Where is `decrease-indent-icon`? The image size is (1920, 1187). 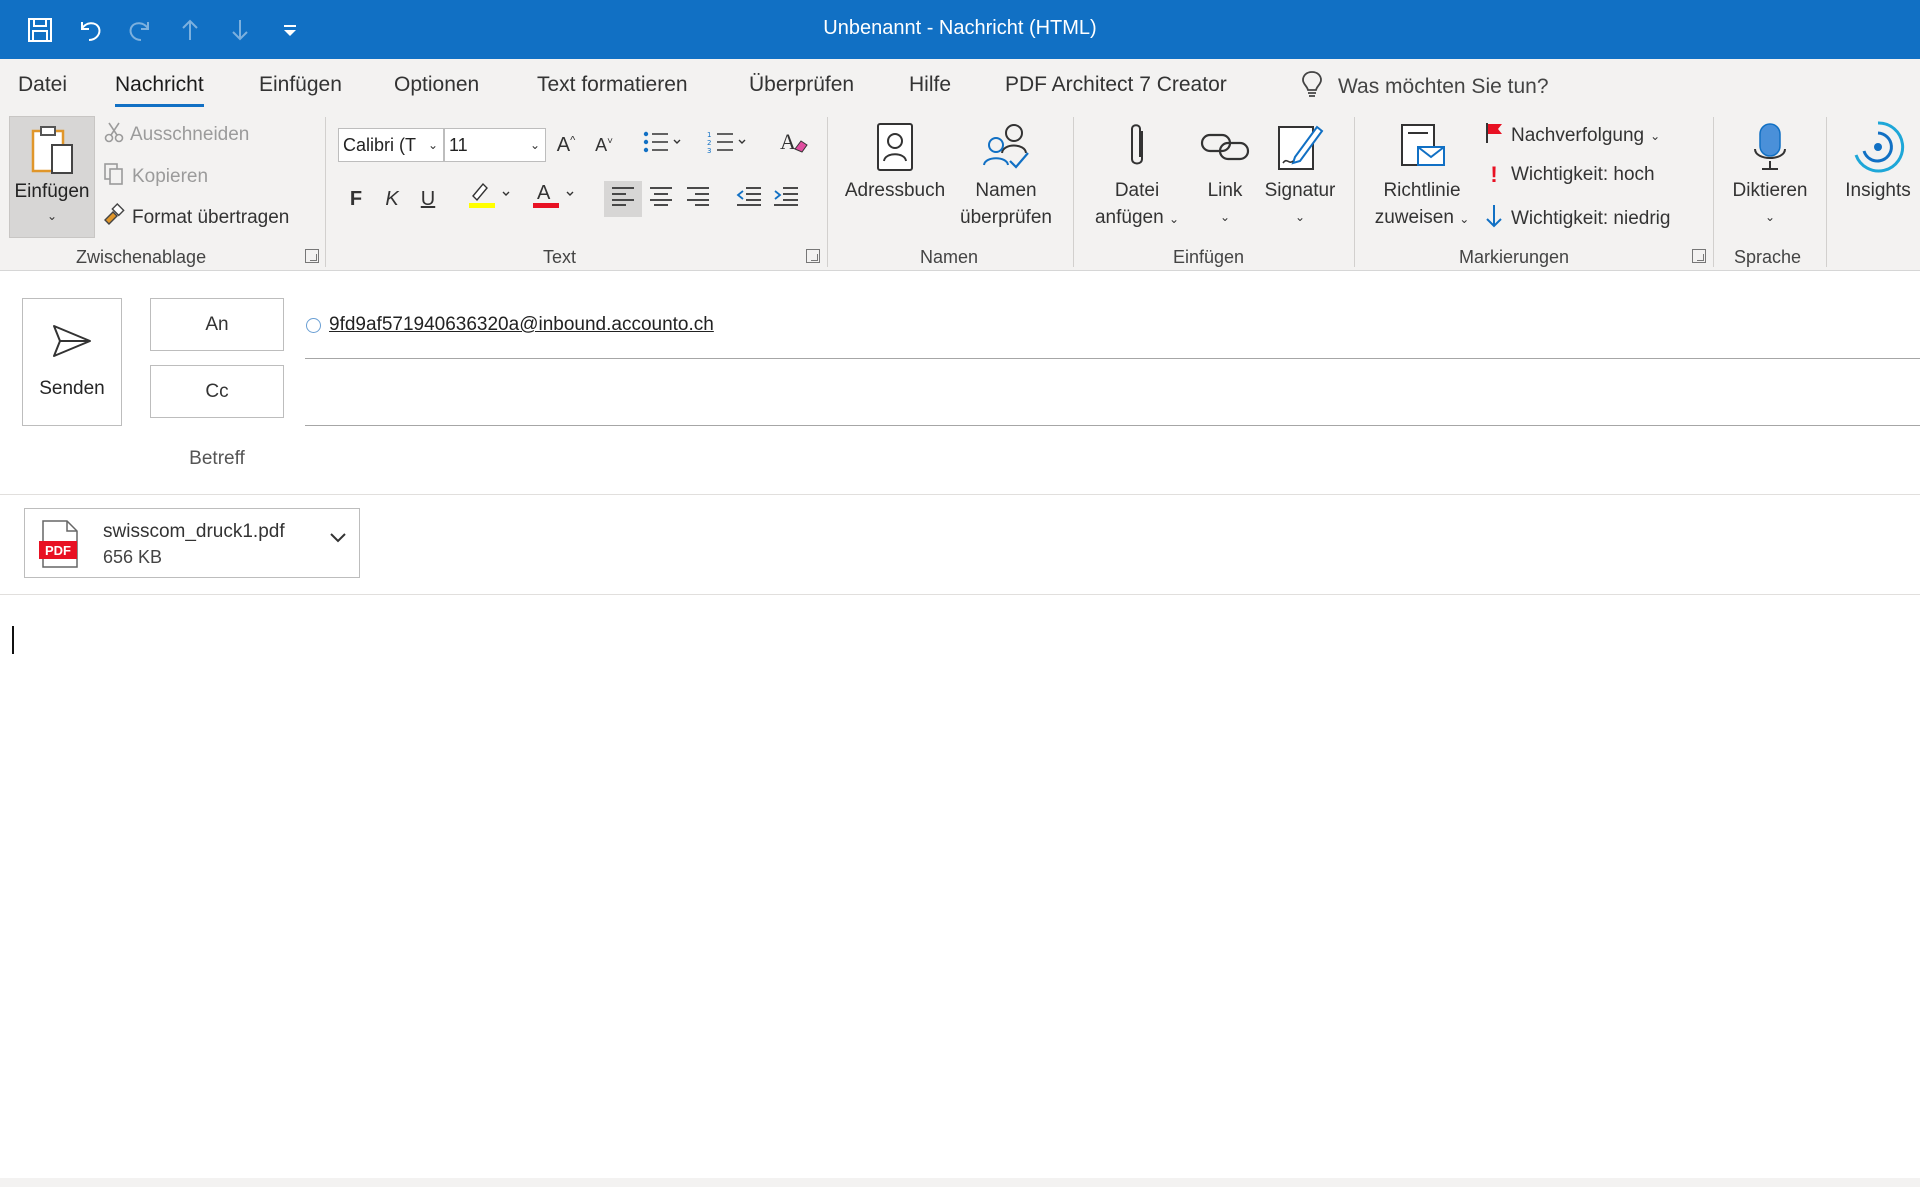
decrease-indent-icon is located at coordinates (749, 199).